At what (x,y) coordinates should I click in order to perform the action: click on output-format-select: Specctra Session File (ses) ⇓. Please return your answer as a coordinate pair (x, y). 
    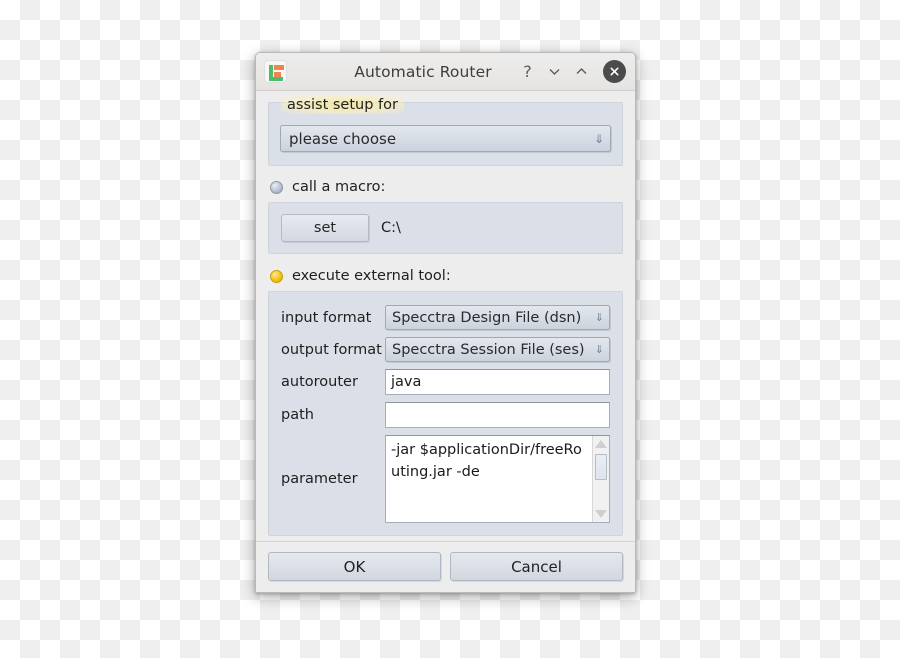
    Looking at the image, I should click on (497, 349).